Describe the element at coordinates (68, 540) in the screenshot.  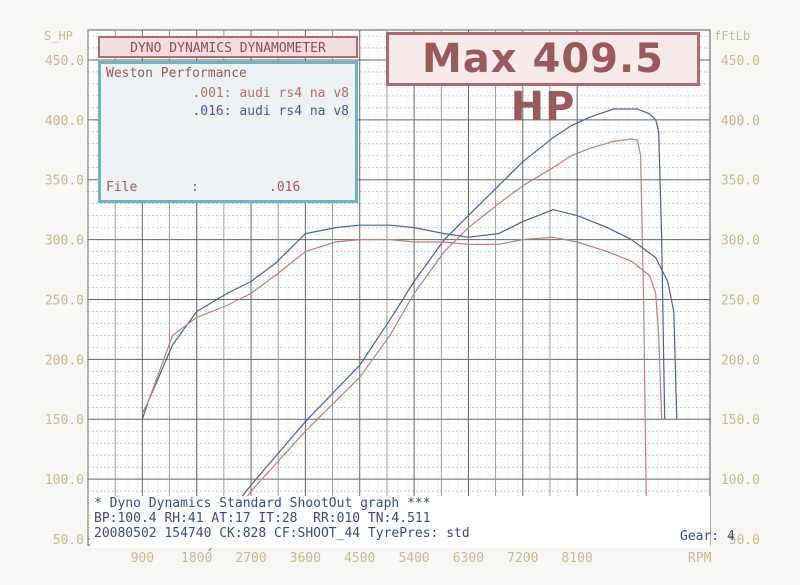
I see `left-tick-label: 50.0` at that location.